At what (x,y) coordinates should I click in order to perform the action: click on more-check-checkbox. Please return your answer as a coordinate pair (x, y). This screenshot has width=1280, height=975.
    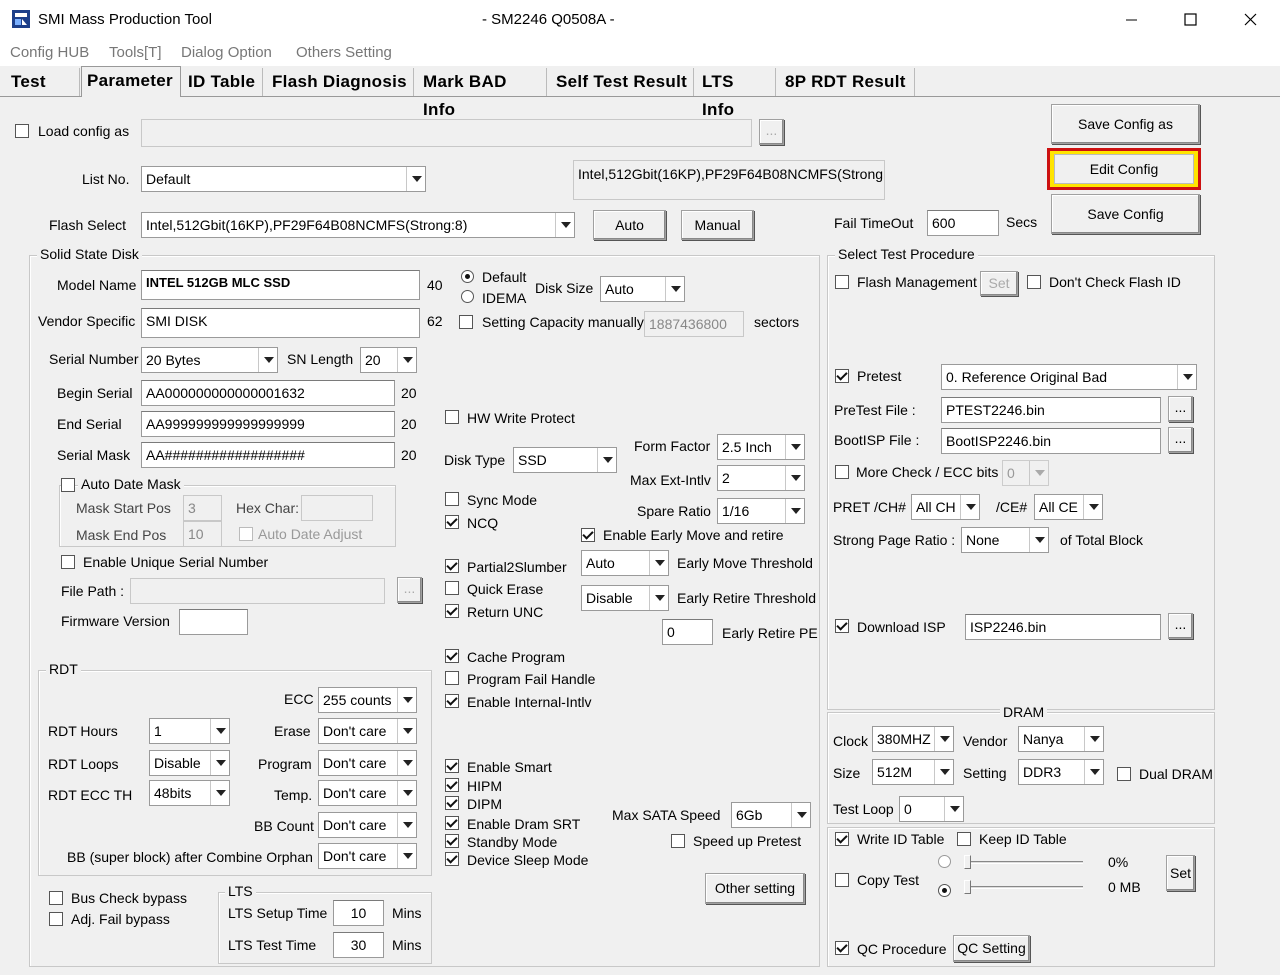
    Looking at the image, I should click on (842, 472).